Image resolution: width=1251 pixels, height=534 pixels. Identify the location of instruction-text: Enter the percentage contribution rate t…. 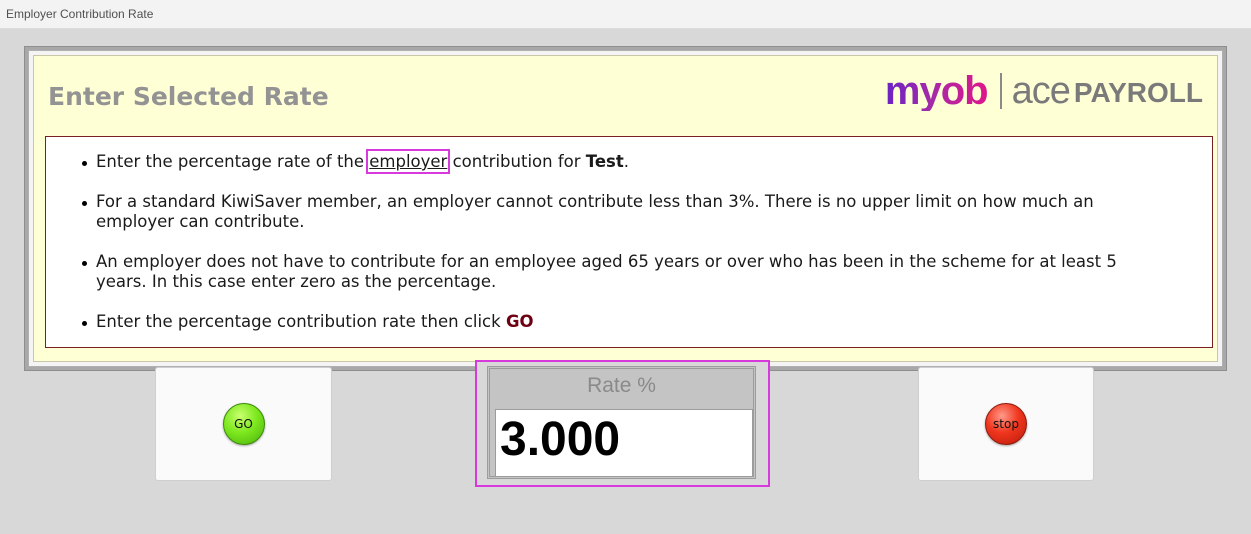
(301, 321).